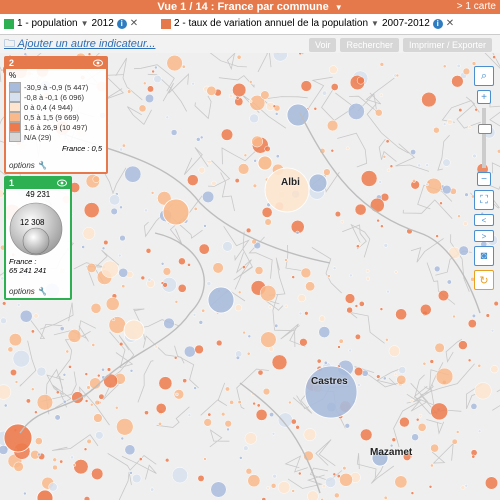 Image resolution: width=500 pixels, height=500 pixels. What do you see at coordinates (484, 236) in the screenshot?
I see `chevron-right-icon: >` at bounding box center [484, 236].